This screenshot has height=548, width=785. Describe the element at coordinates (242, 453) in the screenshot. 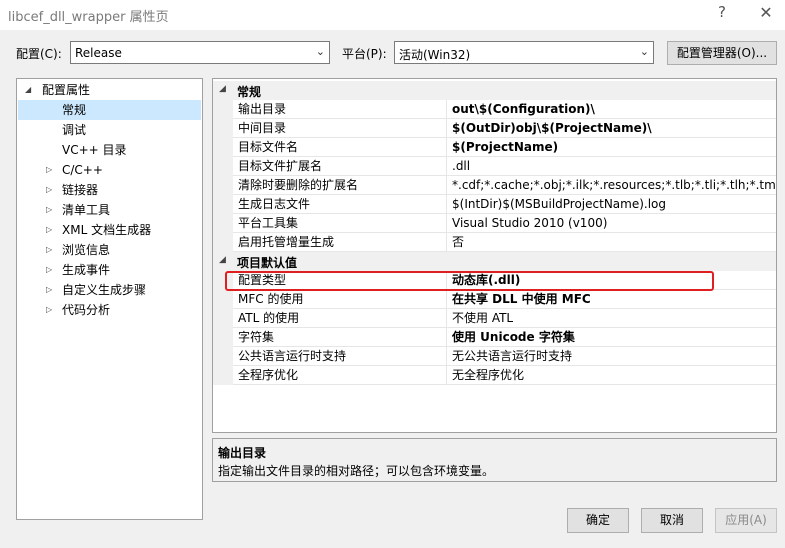

I see `description-title: 输出目录` at that location.